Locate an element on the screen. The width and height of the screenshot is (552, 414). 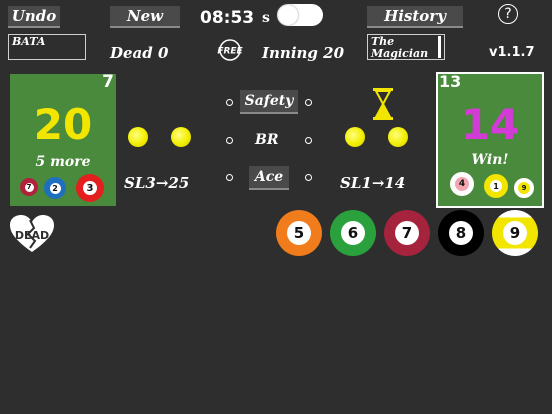
new-game-button: New is located at coordinates (145, 17).